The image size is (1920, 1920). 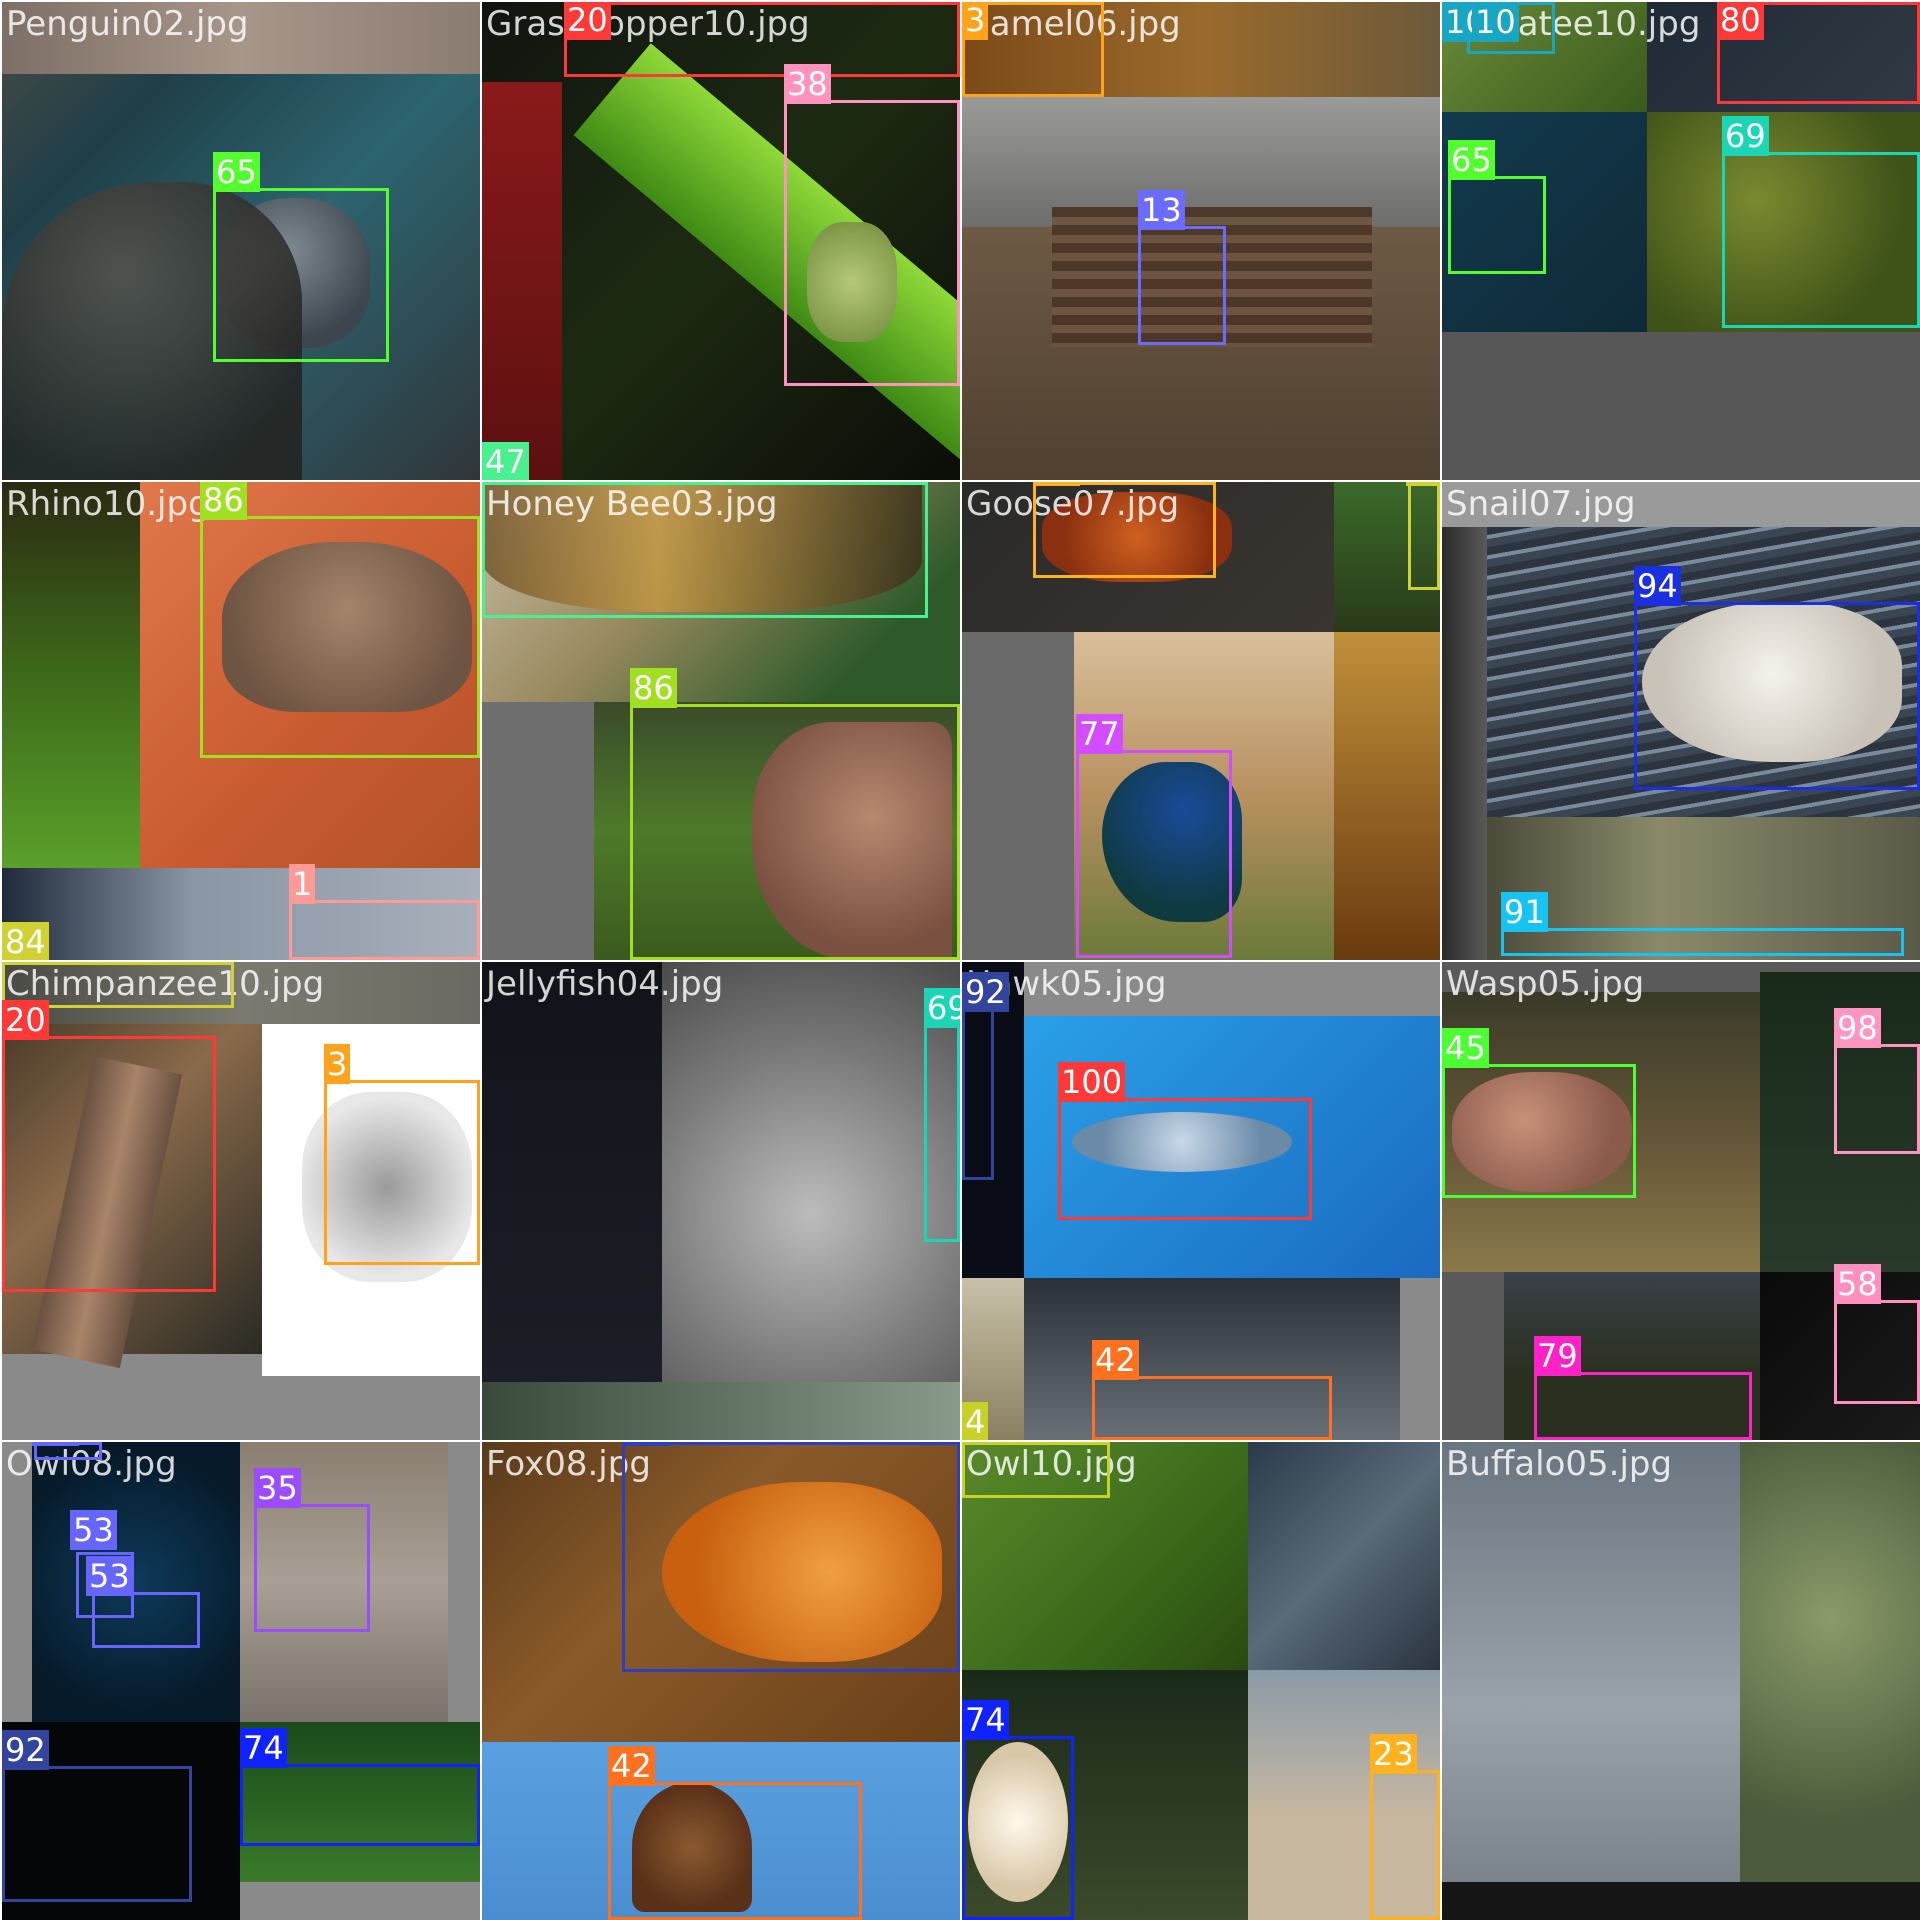 I want to click on tile-jellyfish04: Jellyfish04.jpg 69, so click(x=721, y=1201).